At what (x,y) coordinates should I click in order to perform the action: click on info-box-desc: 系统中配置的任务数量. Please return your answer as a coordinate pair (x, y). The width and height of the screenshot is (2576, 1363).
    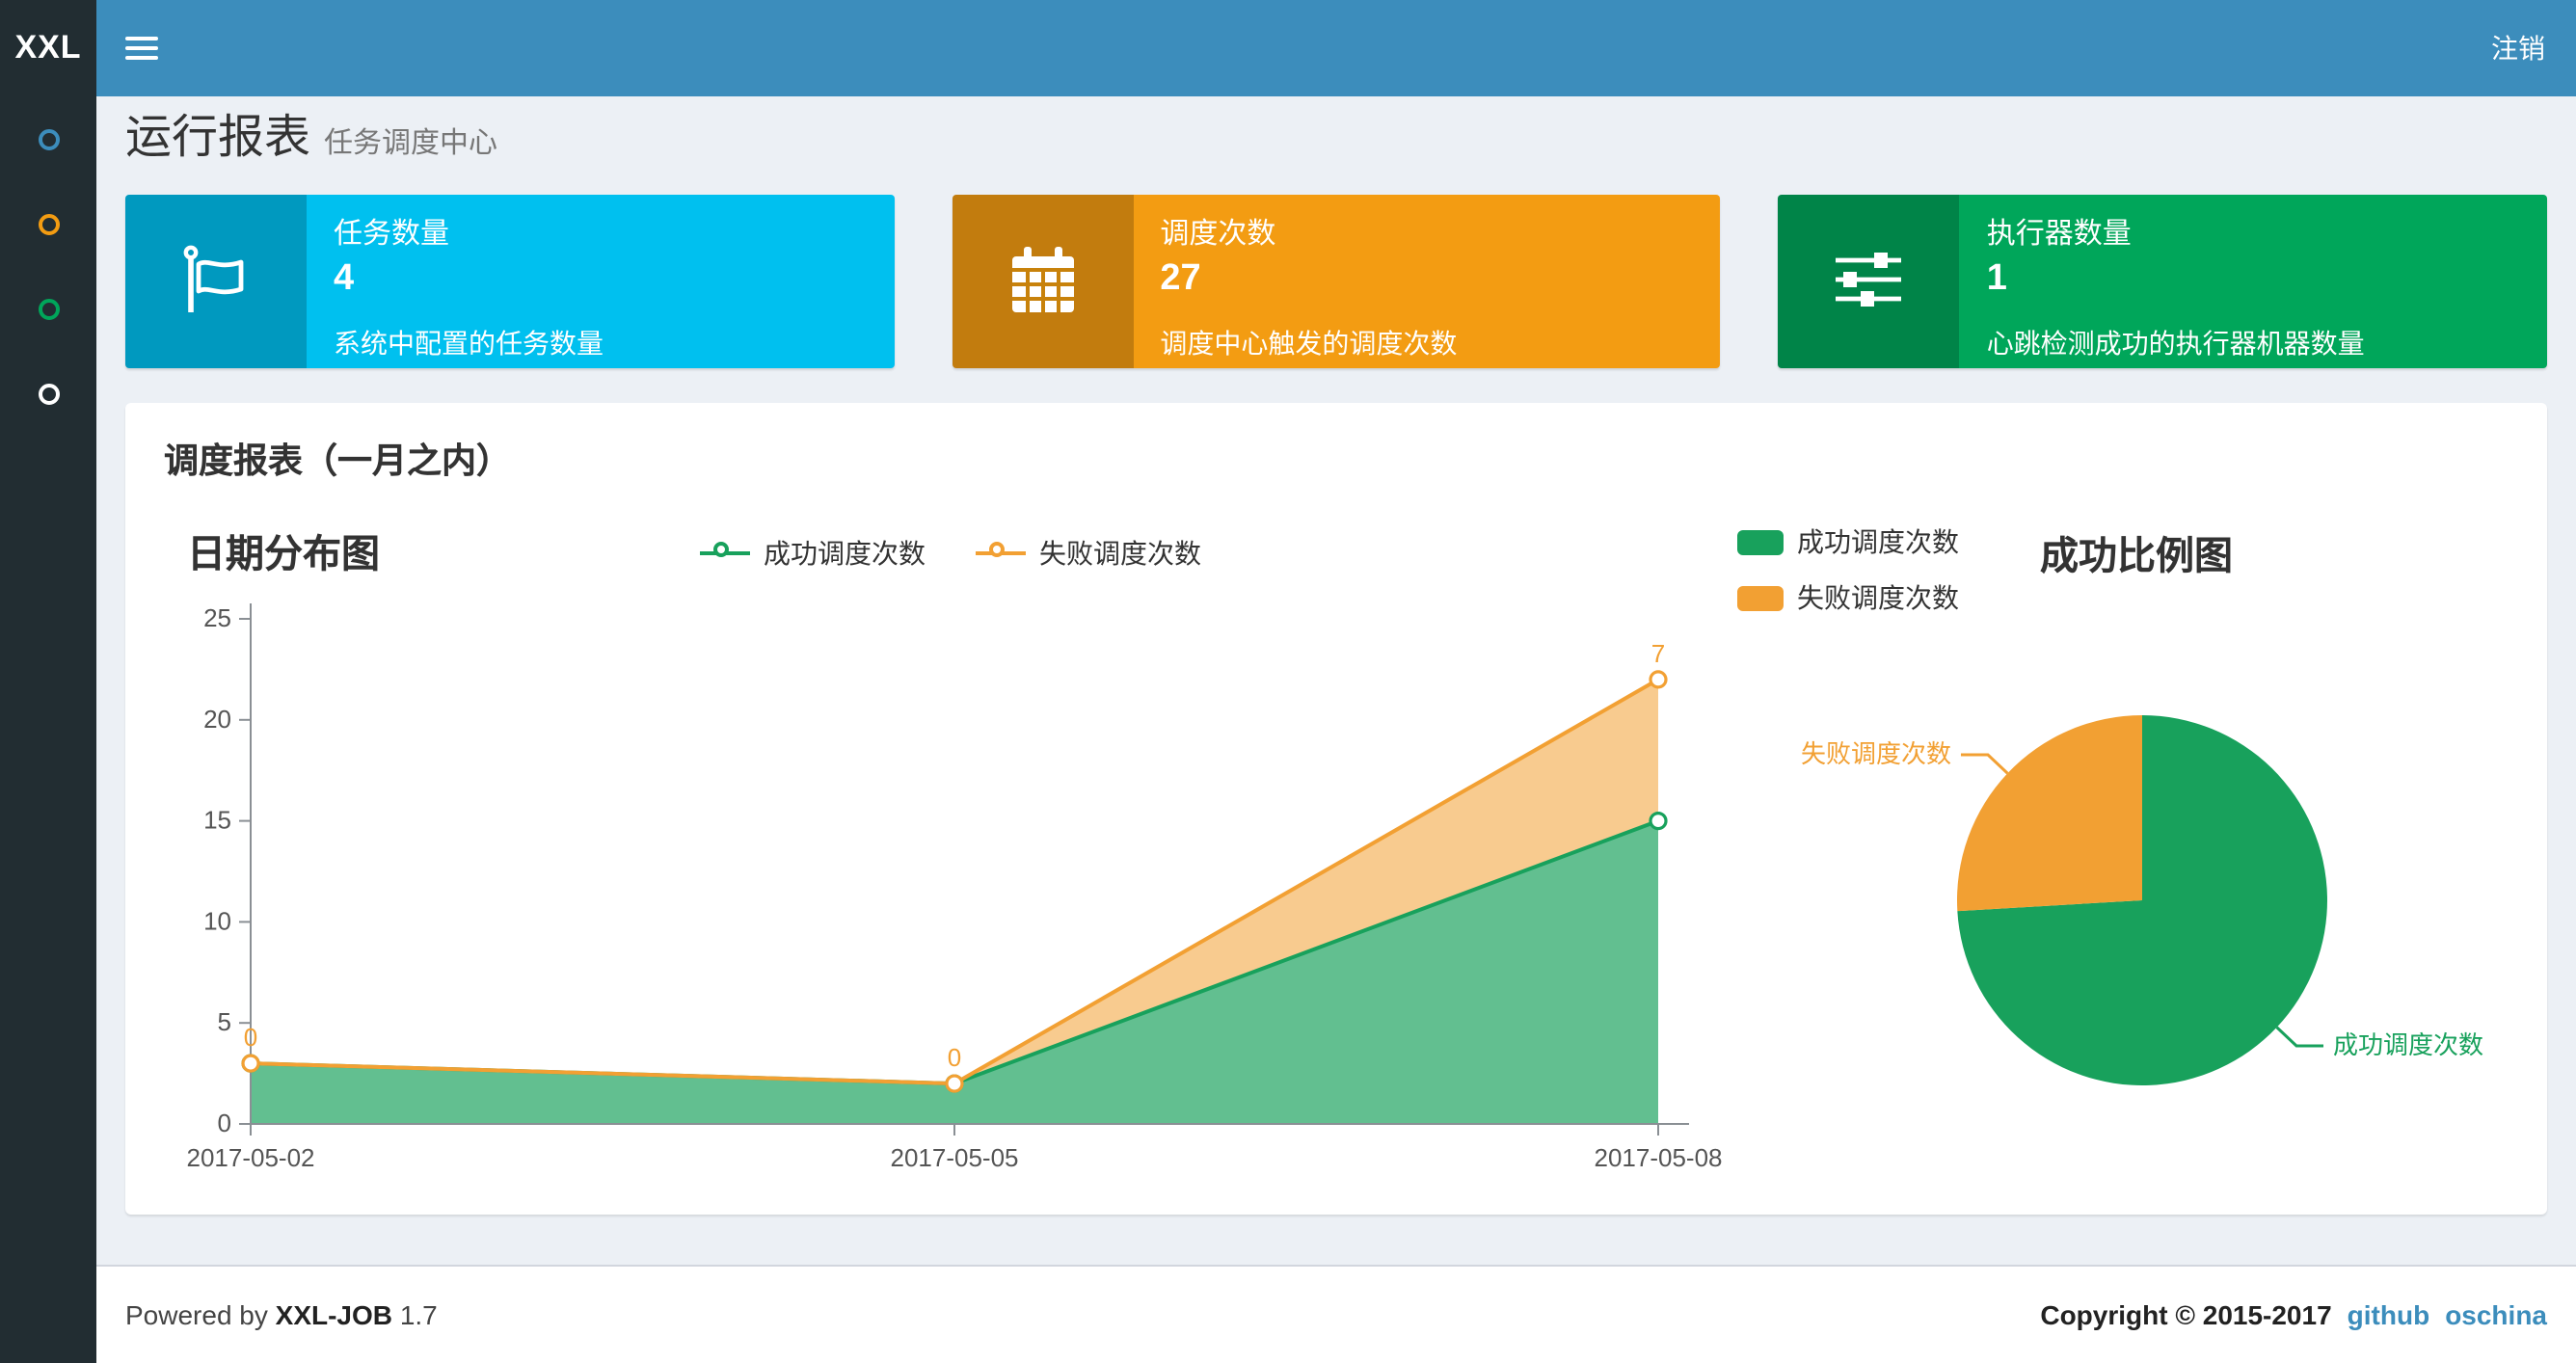
    Looking at the image, I should click on (469, 343).